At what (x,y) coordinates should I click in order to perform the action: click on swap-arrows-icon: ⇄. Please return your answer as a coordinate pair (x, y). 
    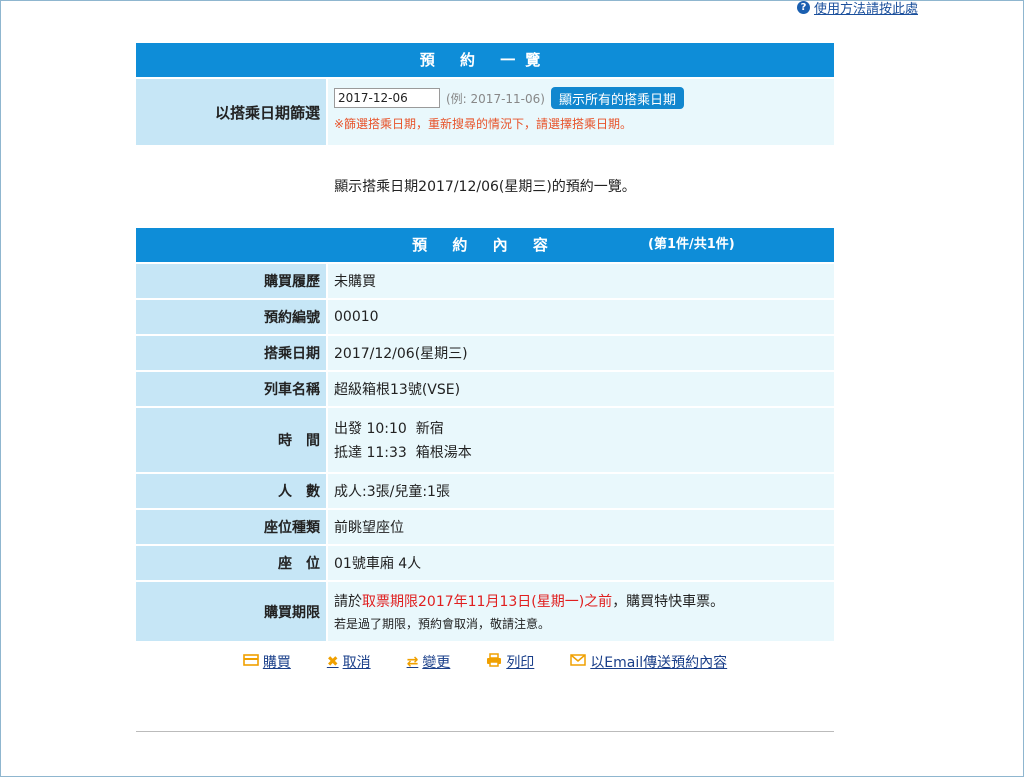
    Looking at the image, I should click on (412, 662).